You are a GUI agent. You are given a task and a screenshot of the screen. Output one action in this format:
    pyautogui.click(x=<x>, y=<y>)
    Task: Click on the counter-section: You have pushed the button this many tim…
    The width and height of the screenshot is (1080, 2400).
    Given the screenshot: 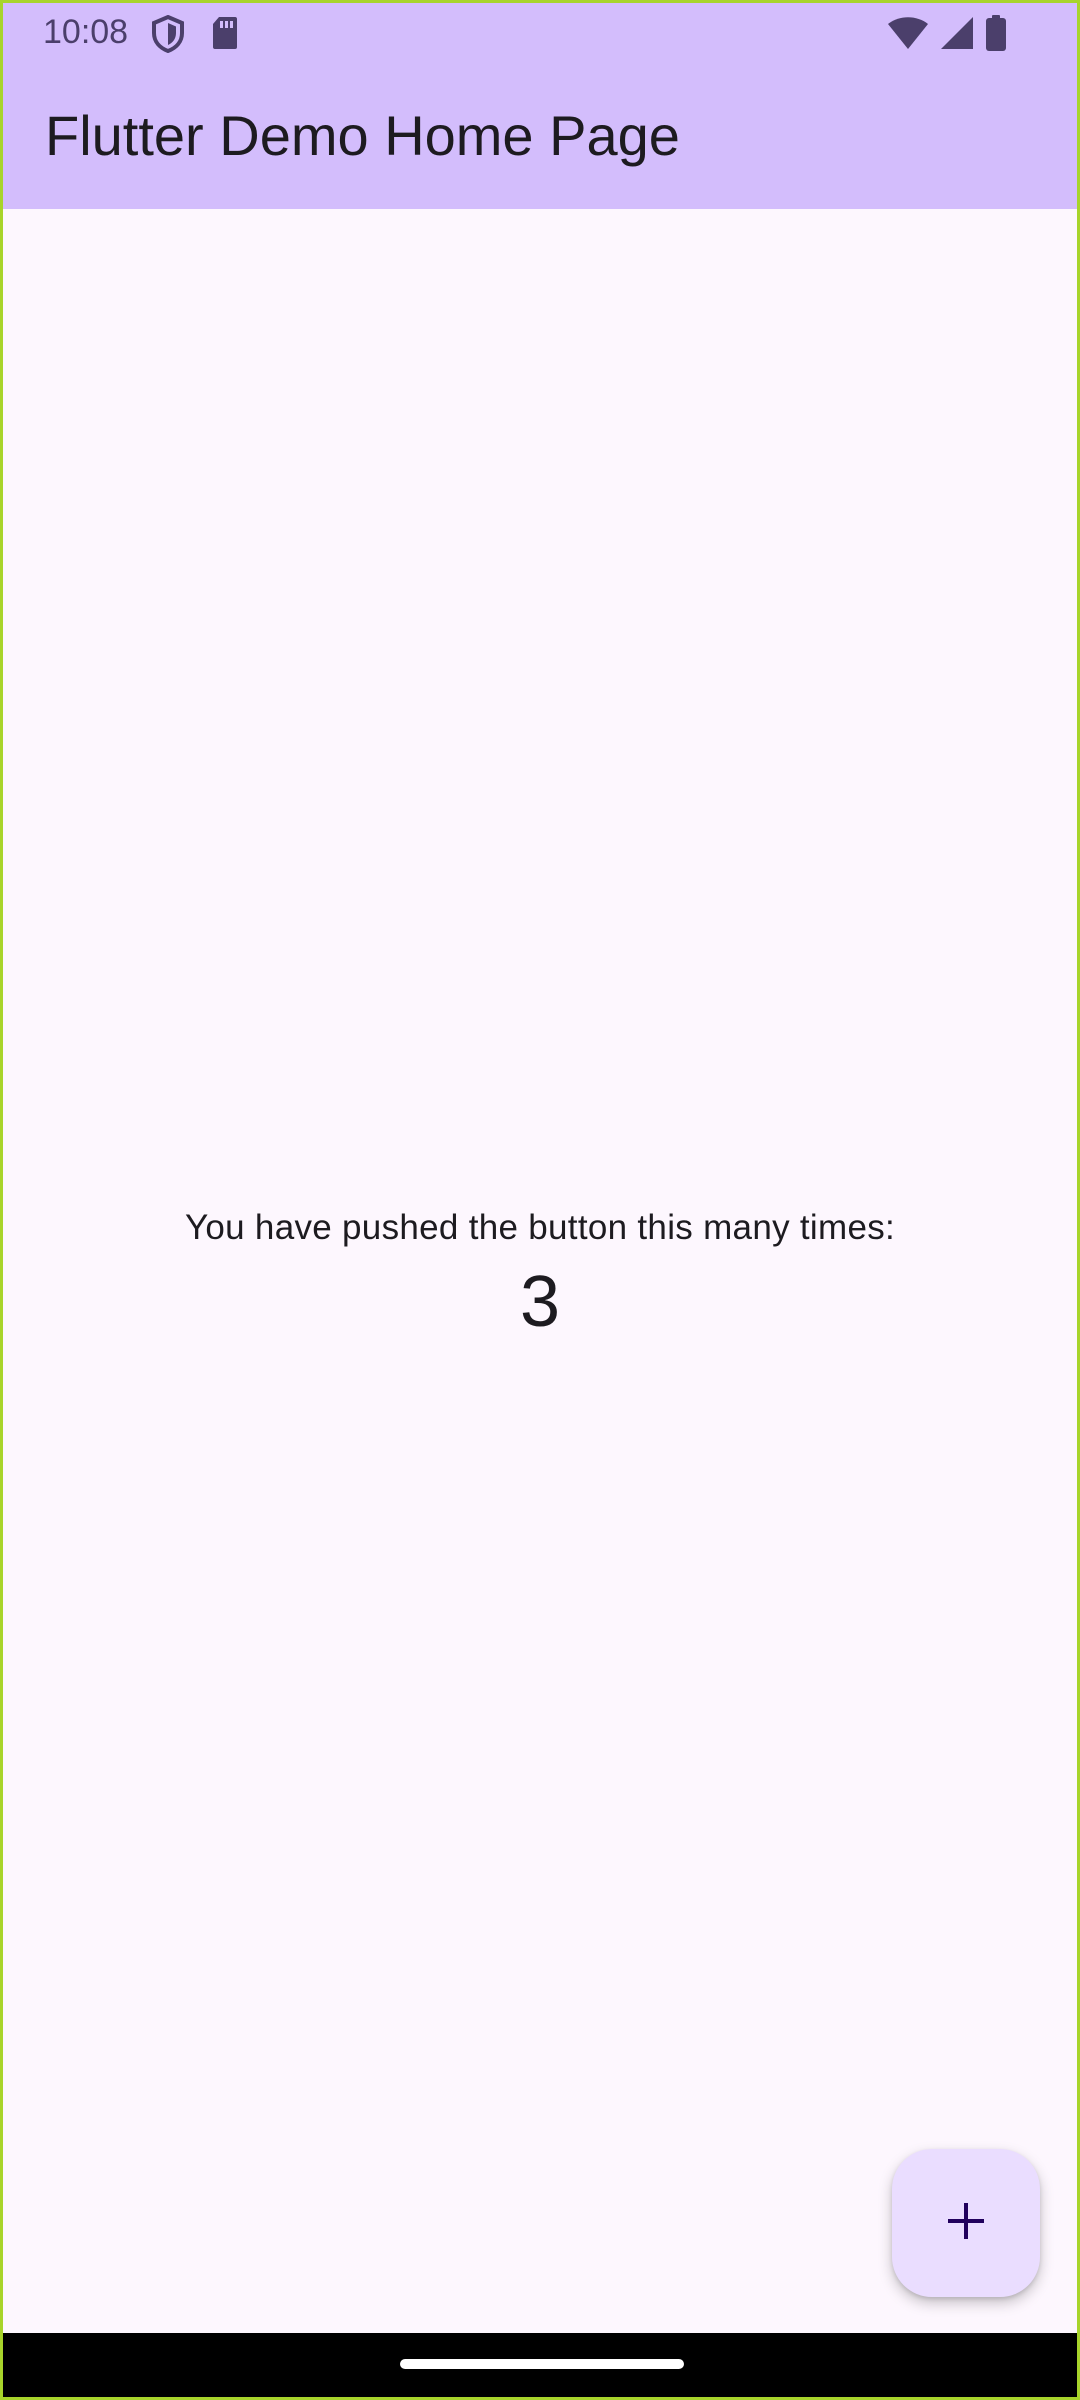 What is the action you would take?
    pyautogui.click(x=540, y=1274)
    